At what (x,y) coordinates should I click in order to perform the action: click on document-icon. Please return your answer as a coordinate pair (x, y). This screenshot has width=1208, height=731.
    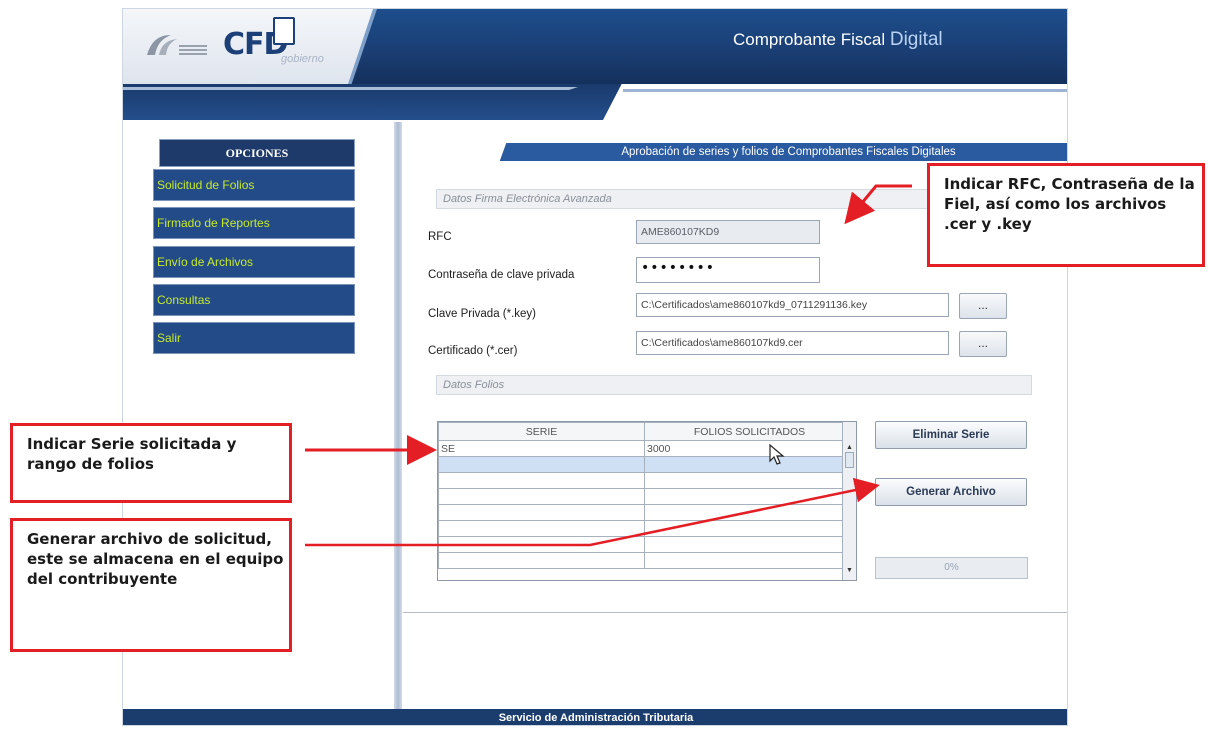
    Looking at the image, I should click on (284, 31).